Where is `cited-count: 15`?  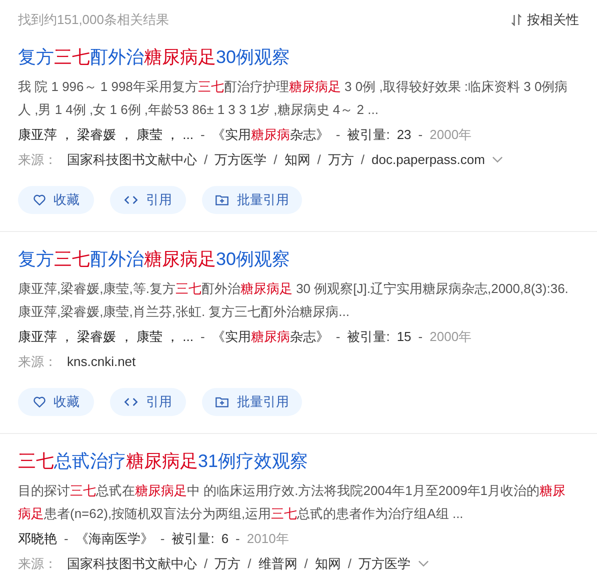
cited-count: 15 is located at coordinates (404, 337).